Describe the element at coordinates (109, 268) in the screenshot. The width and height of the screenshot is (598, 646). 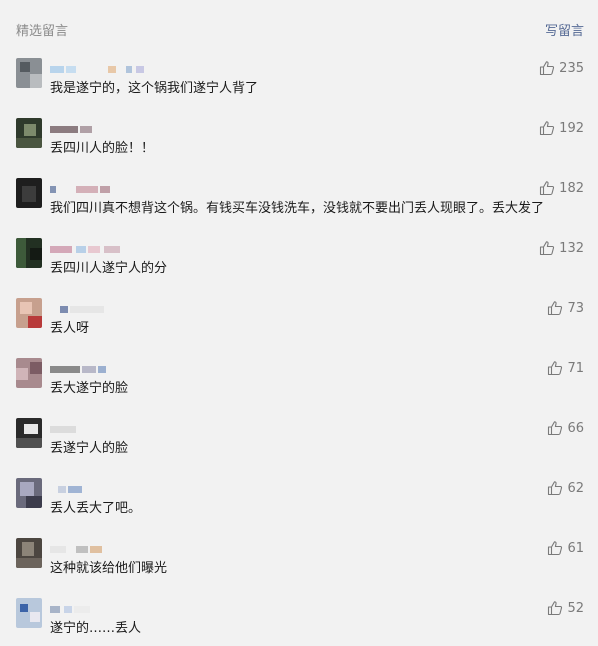
I see `comment-text: 丢四川人遂宁人的分` at that location.